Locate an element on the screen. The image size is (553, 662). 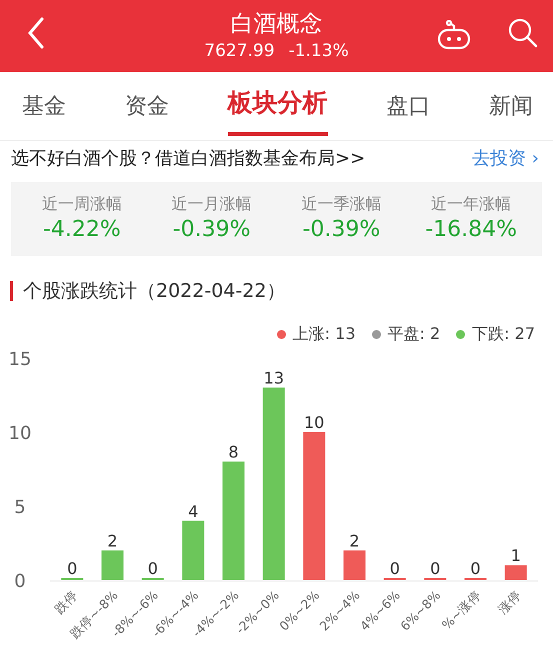
axis-label: 15 is located at coordinates (20, 359).